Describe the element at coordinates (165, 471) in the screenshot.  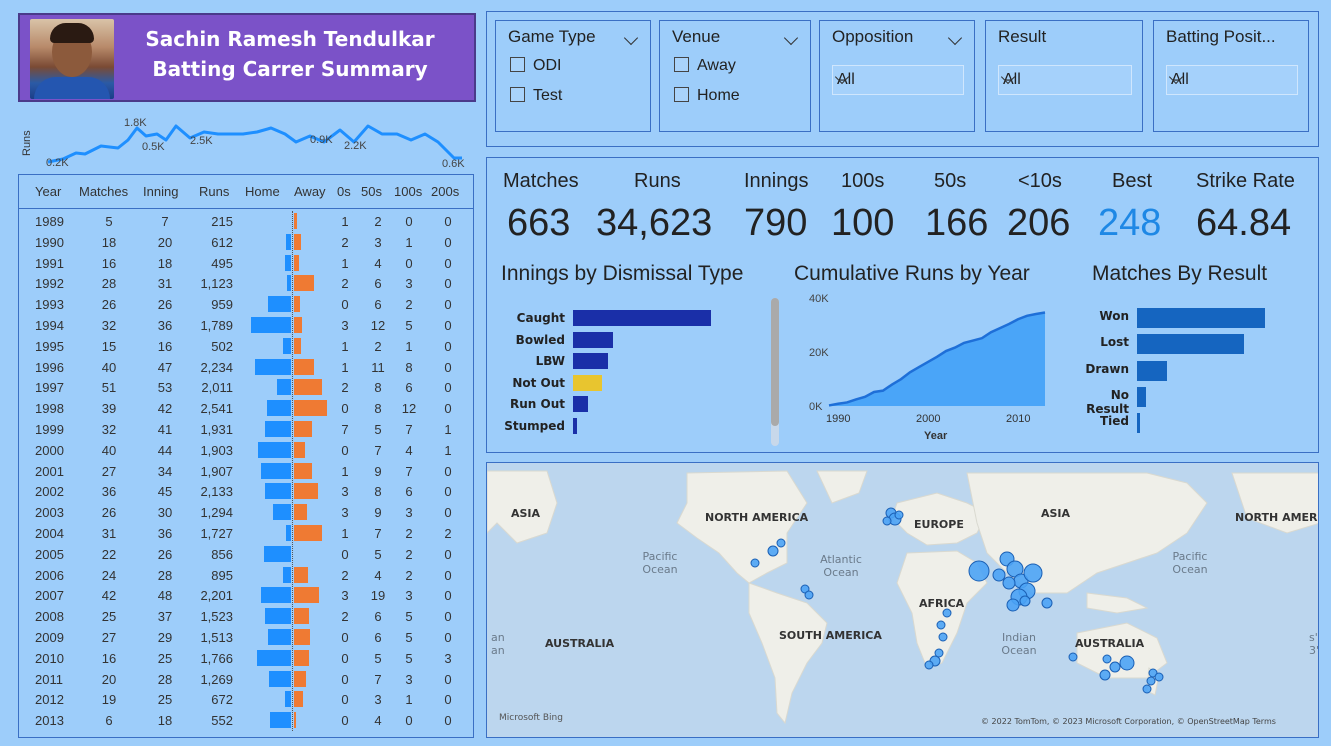
I see `cell-innings: 34` at that location.